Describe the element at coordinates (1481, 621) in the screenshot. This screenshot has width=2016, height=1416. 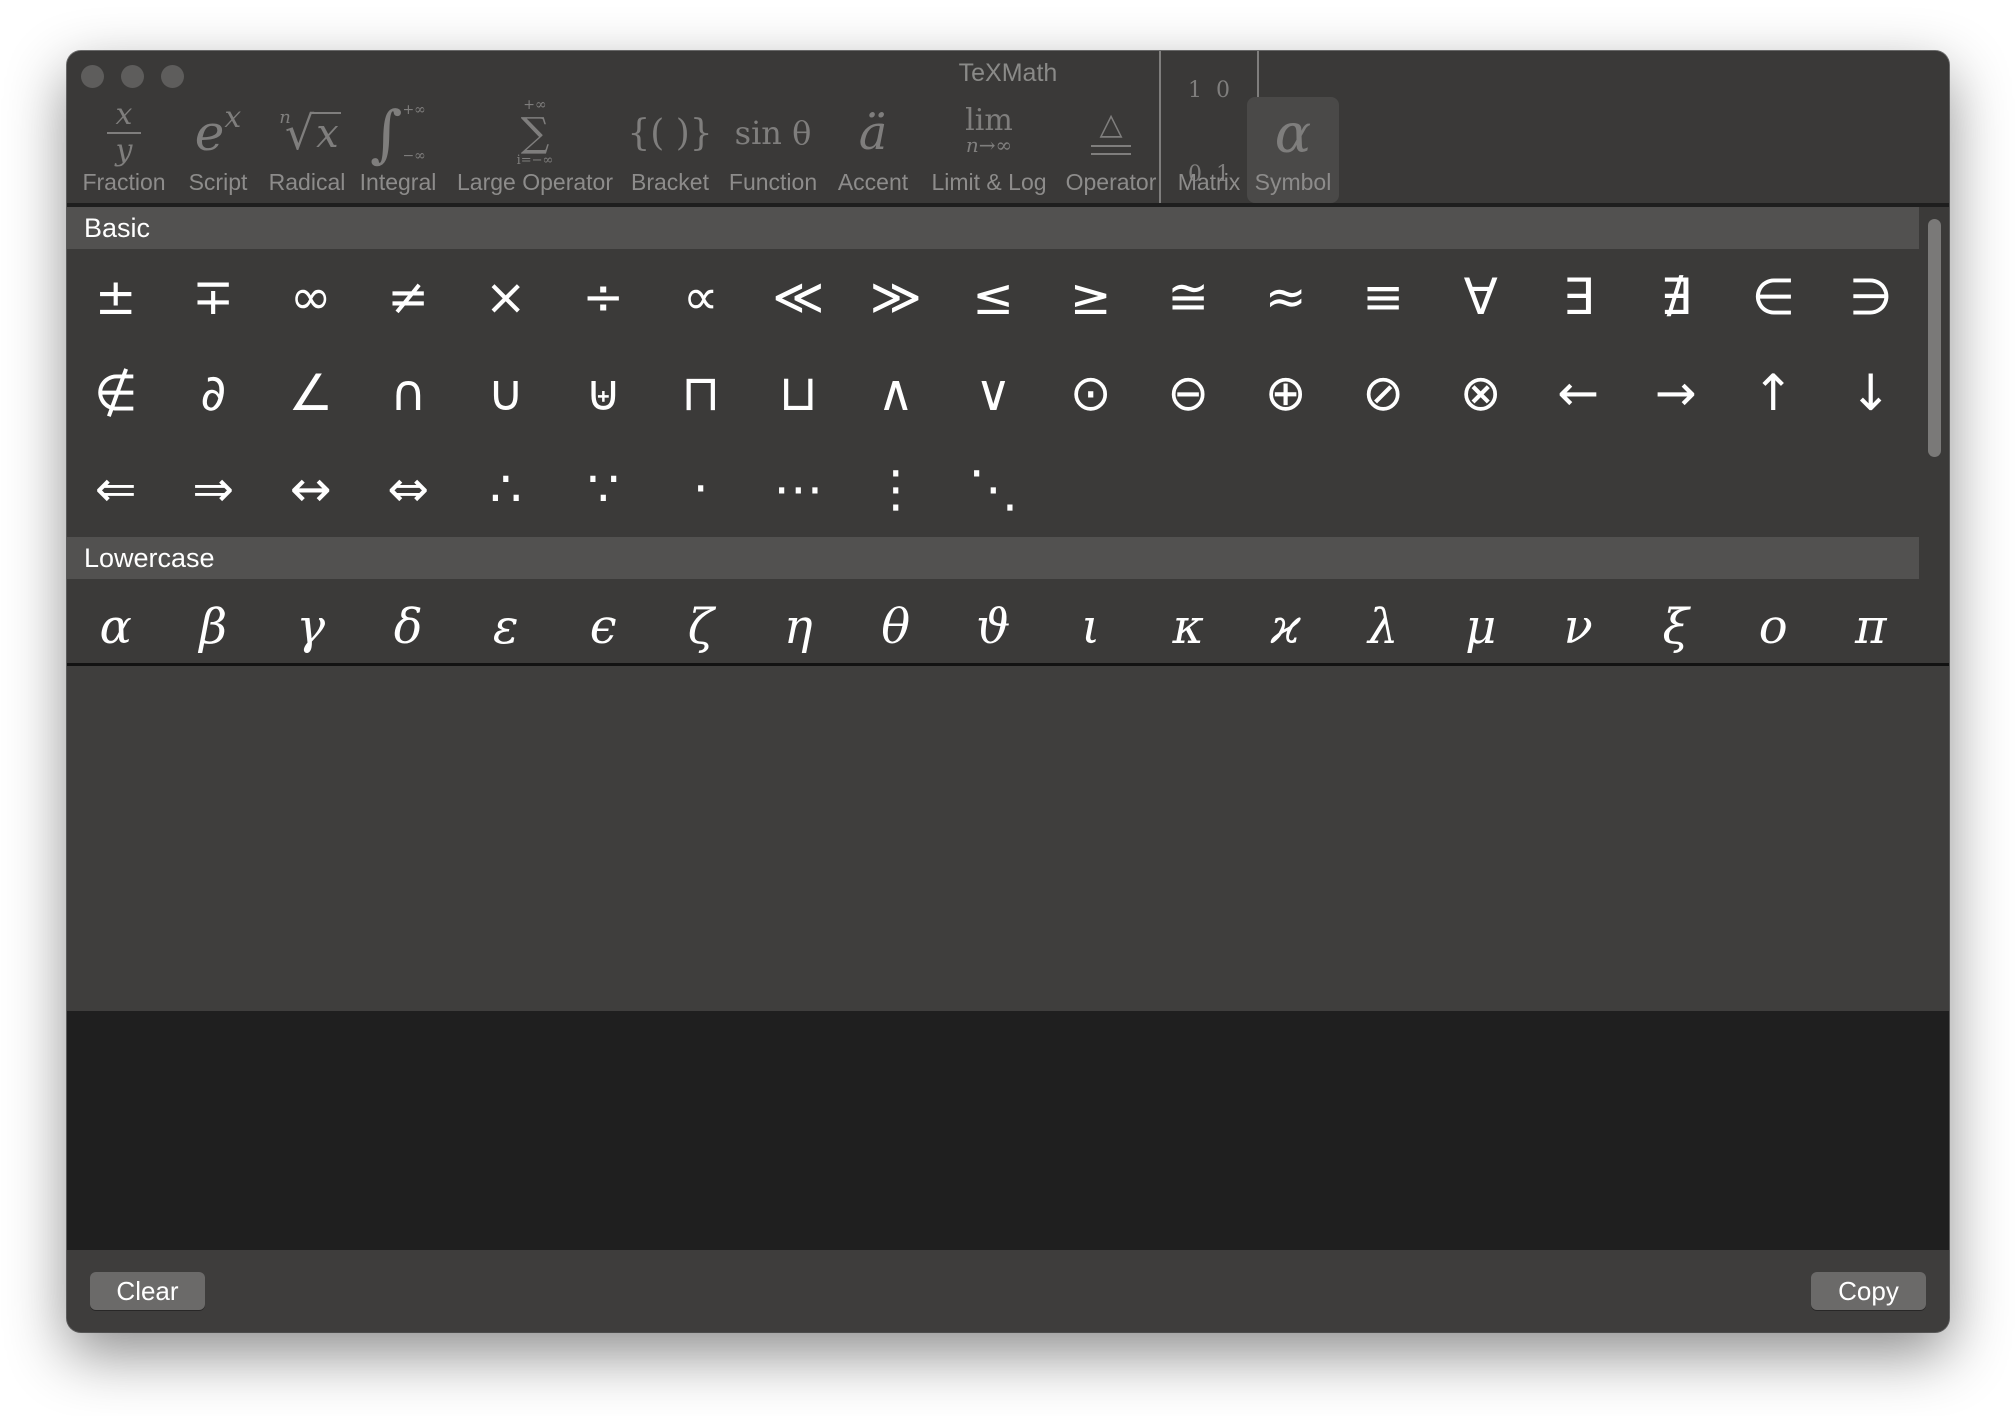
I see `symbol-cell: μ` at that location.